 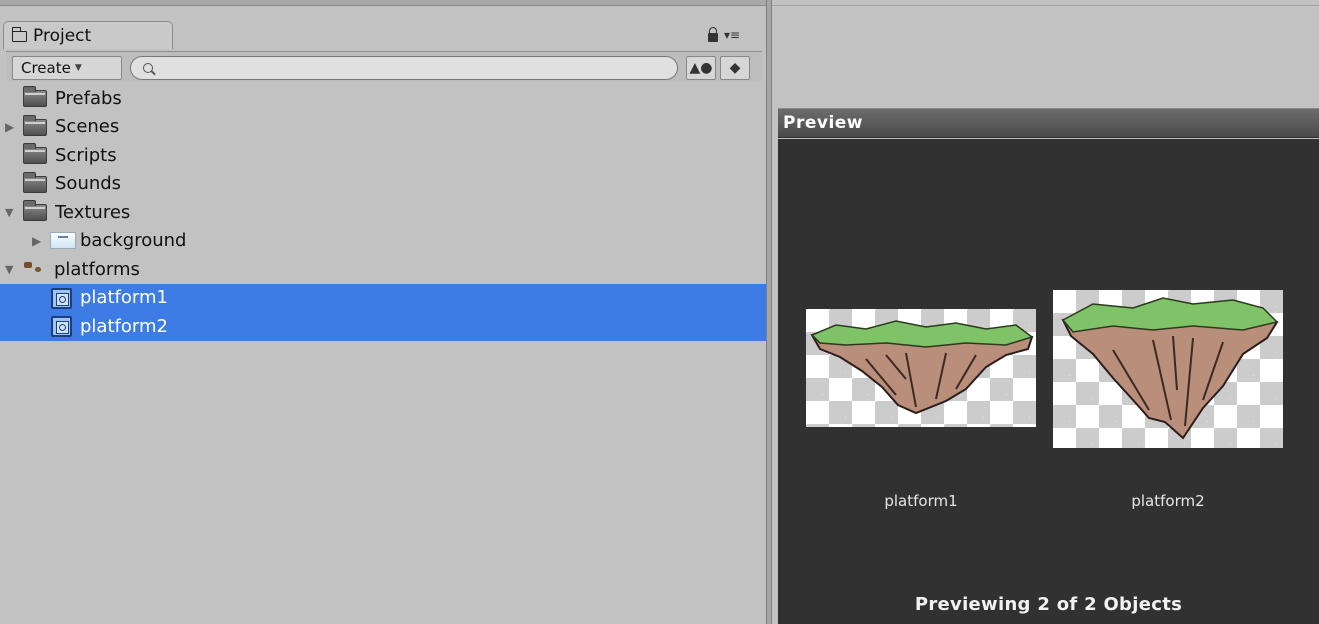 I want to click on project-toolbar: Create ▼ ▲● ◆, so click(x=384, y=66).